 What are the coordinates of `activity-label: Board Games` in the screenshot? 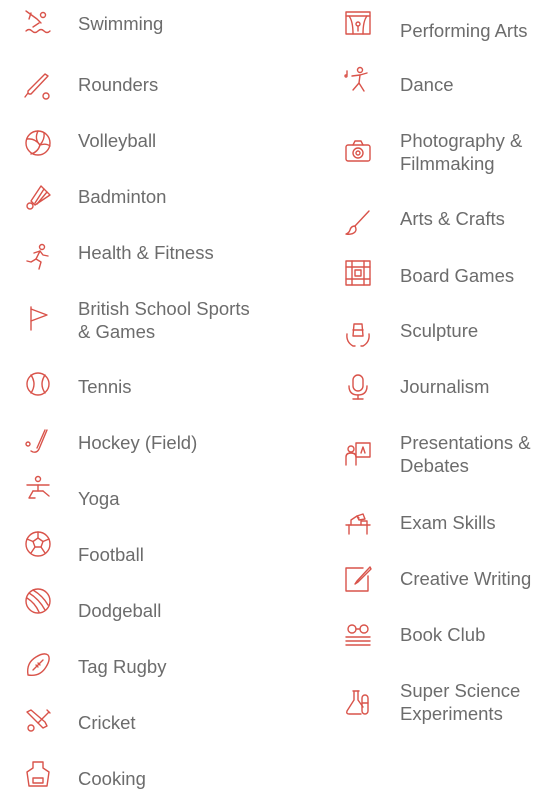 It's located at (457, 275).